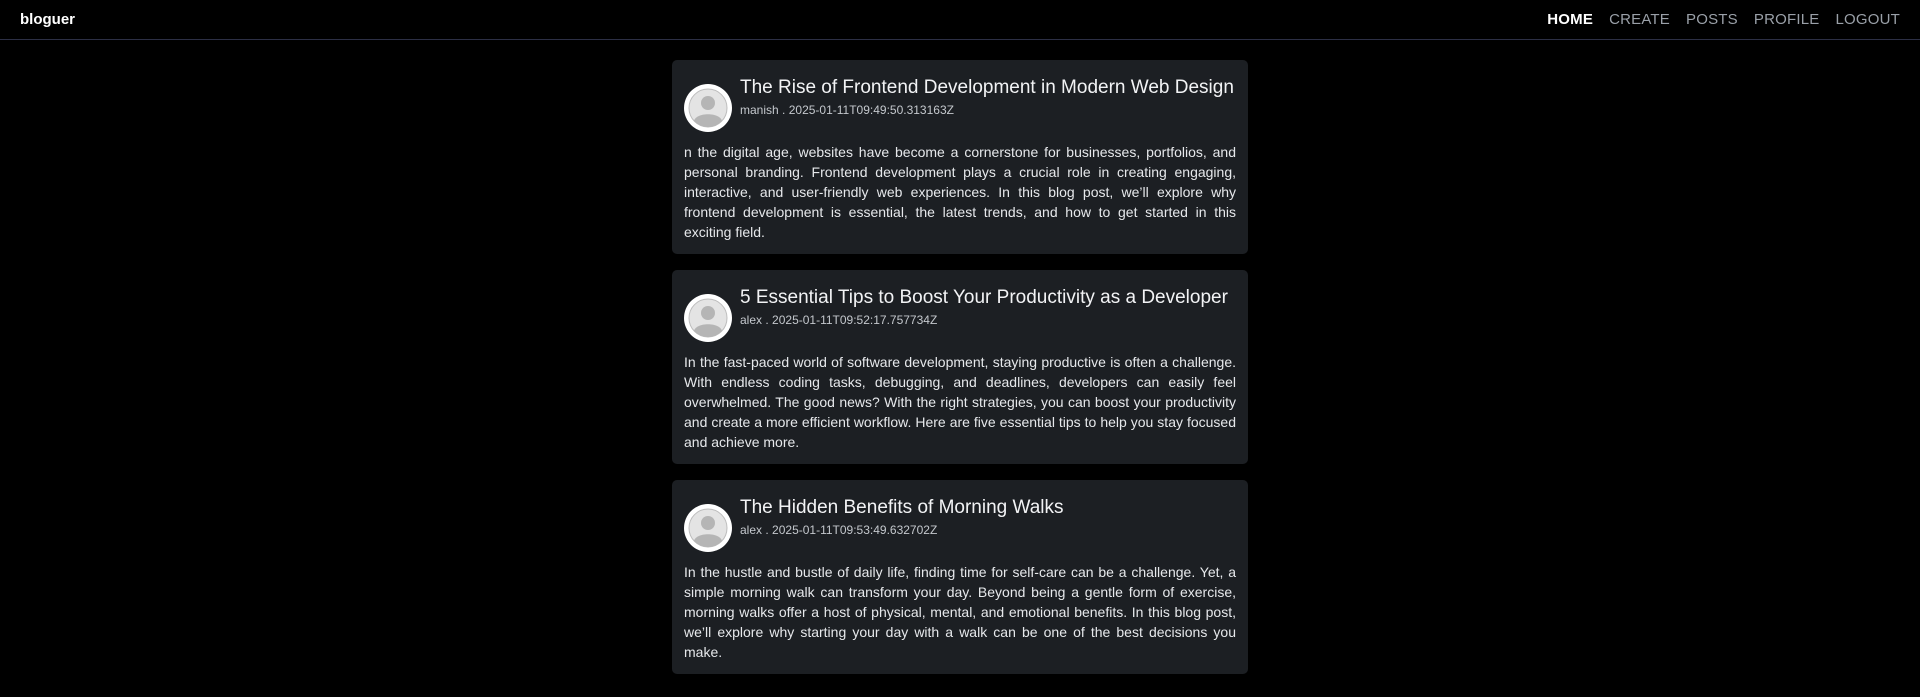 Image resolution: width=1920 pixels, height=697 pixels. What do you see at coordinates (855, 530) in the screenshot?
I see `post-date: 2025-01-11T09:53:49.632702Z` at bounding box center [855, 530].